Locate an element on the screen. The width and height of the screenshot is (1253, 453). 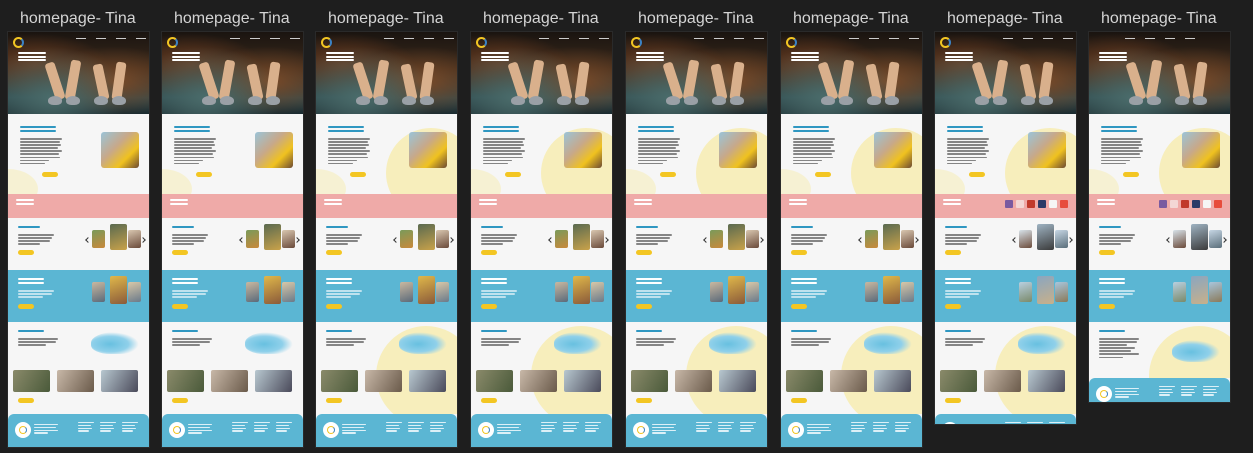
frame-4: homepage- Tina is located at coordinates (541, 226).